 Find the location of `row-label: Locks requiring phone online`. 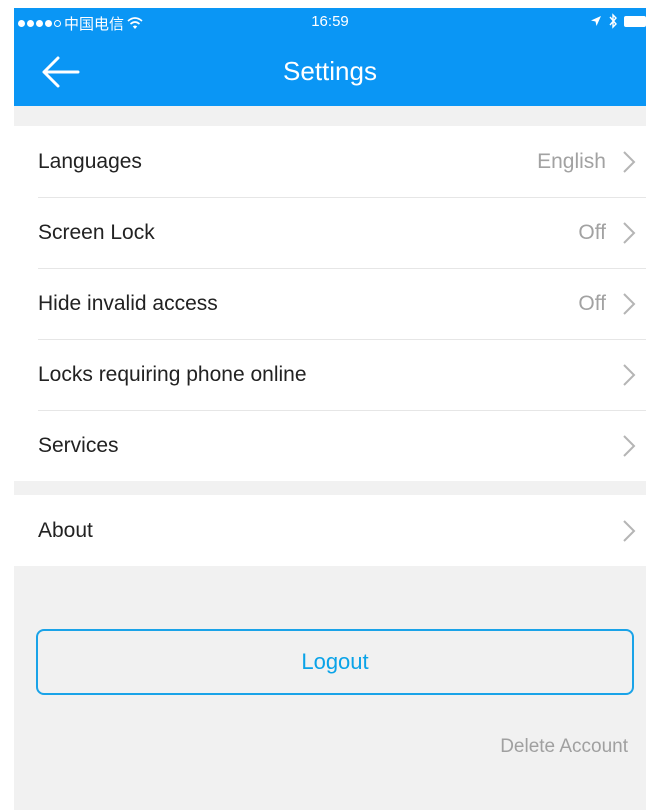

row-label: Locks requiring phone online is located at coordinates (172, 374).